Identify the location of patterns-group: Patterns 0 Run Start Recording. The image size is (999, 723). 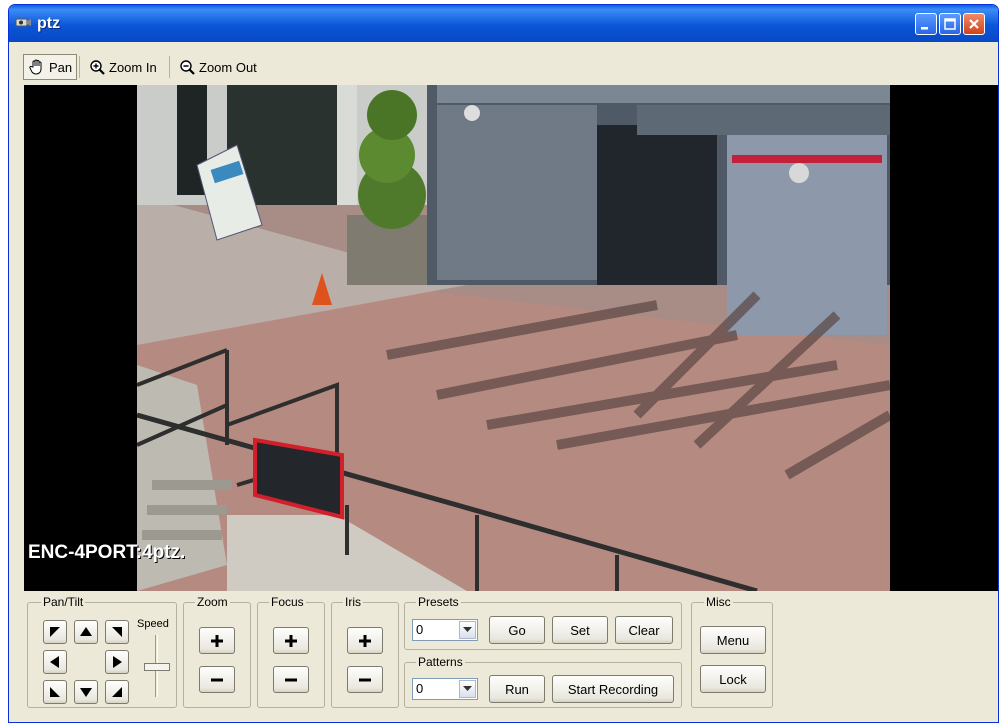
(543, 681).